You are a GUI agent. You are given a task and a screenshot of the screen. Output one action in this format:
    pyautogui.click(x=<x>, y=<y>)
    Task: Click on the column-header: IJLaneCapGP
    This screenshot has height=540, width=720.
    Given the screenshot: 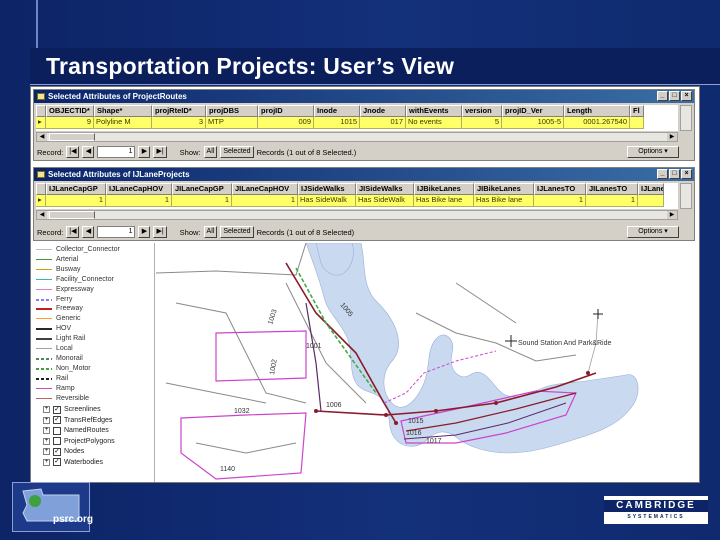 What is the action you would take?
    pyautogui.click(x=76, y=189)
    